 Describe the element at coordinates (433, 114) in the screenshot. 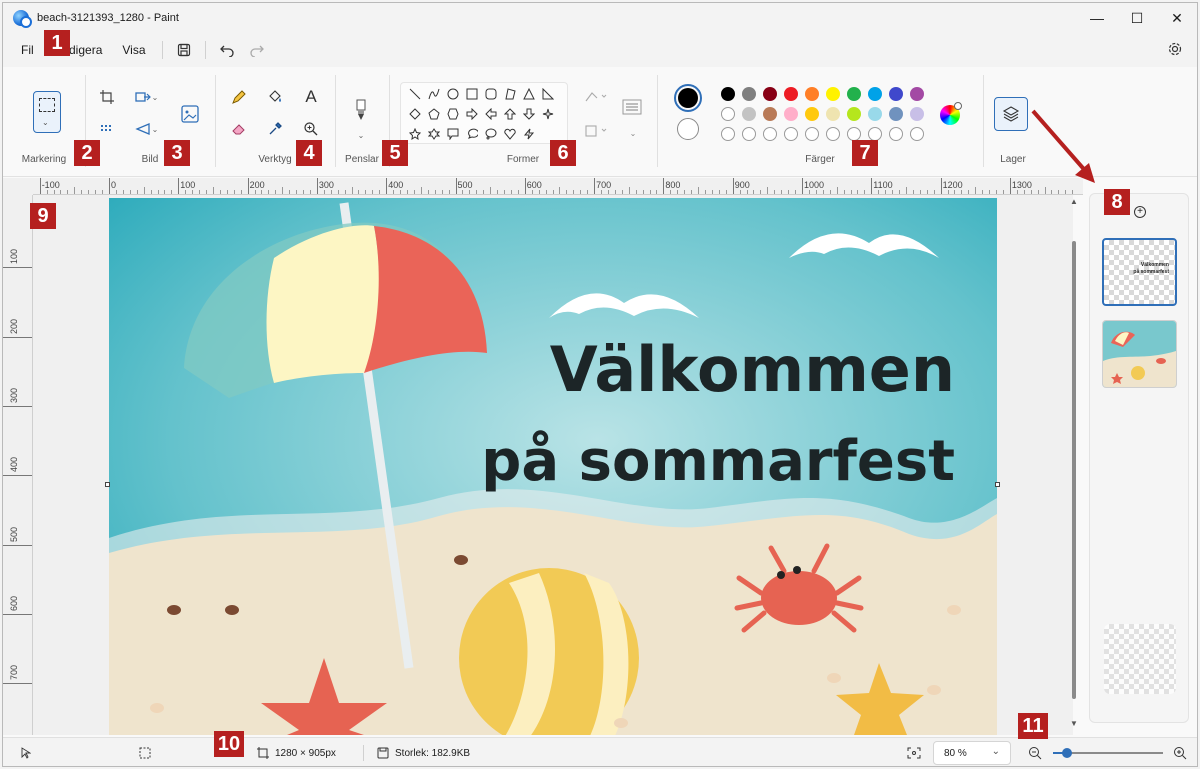

I see `pentagon-shape-icon` at that location.